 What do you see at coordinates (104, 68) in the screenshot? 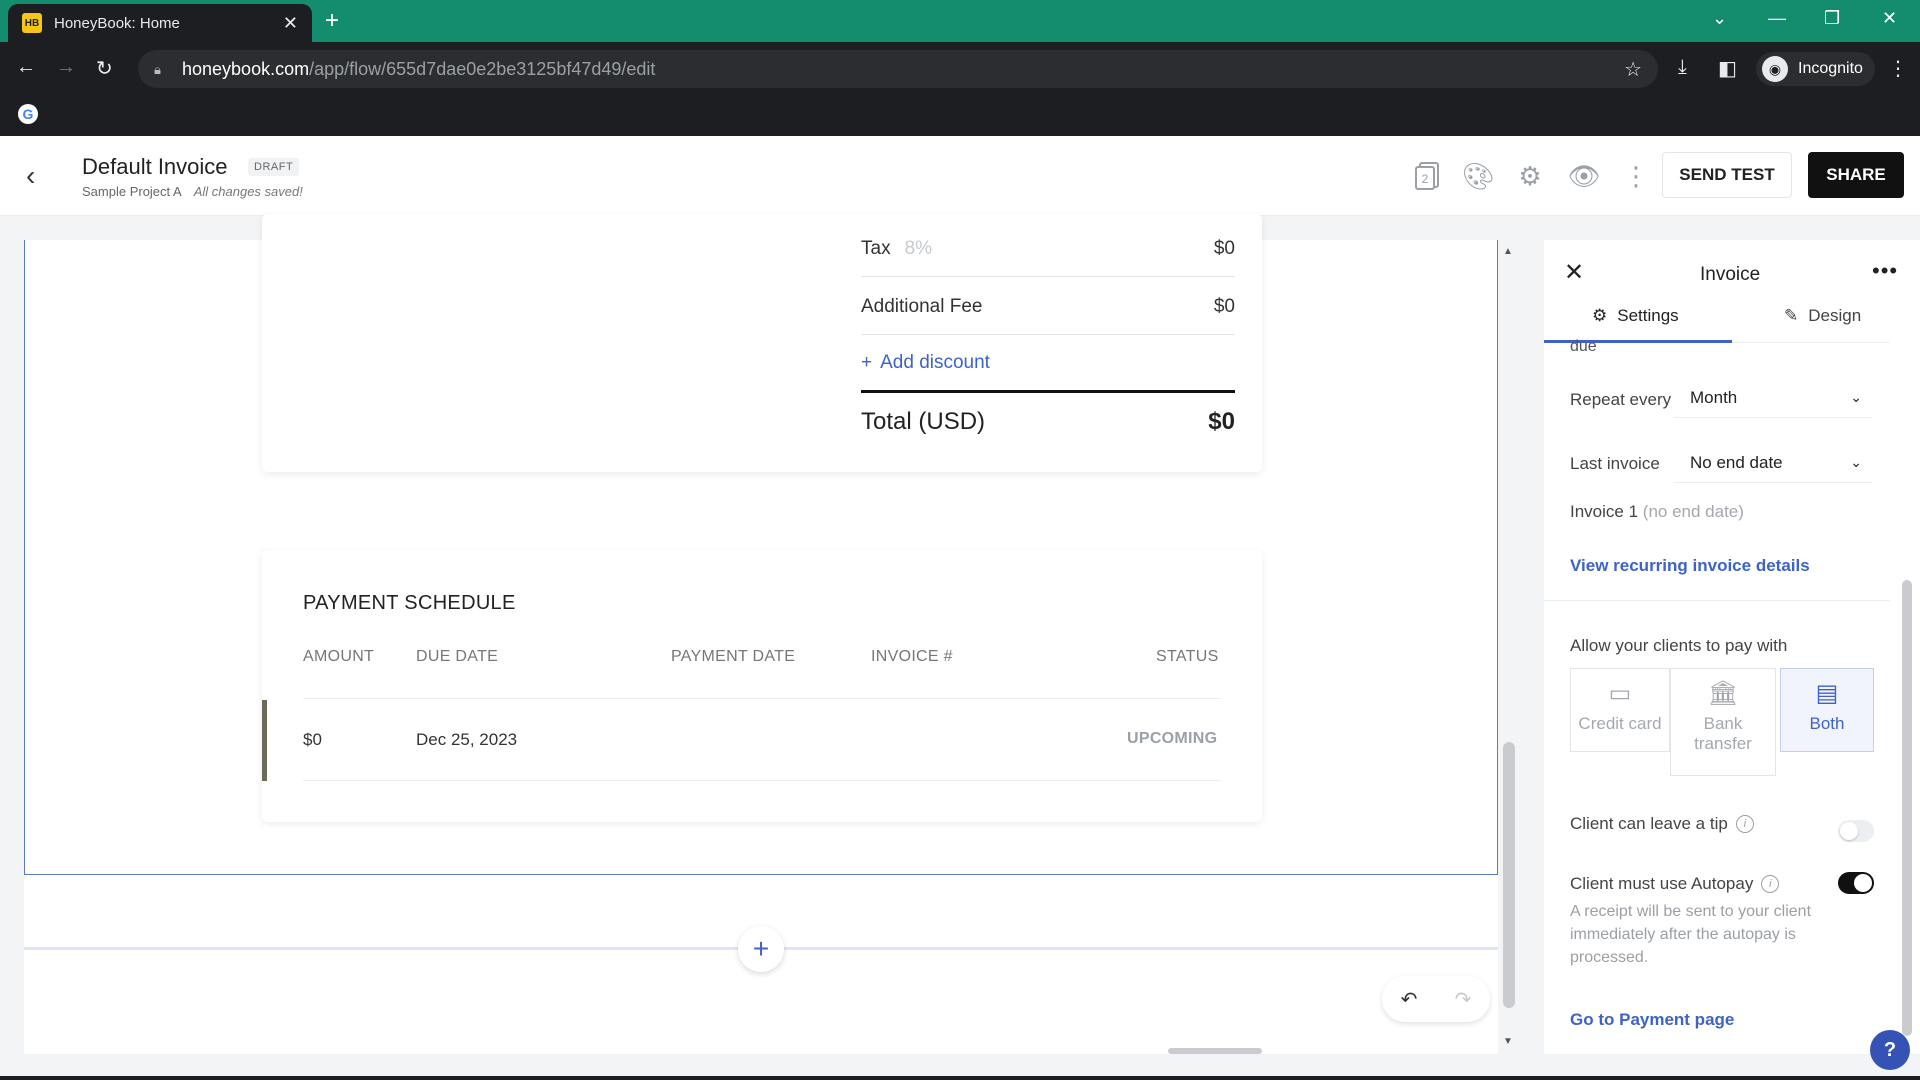
I see `reload-icon: ↻` at bounding box center [104, 68].